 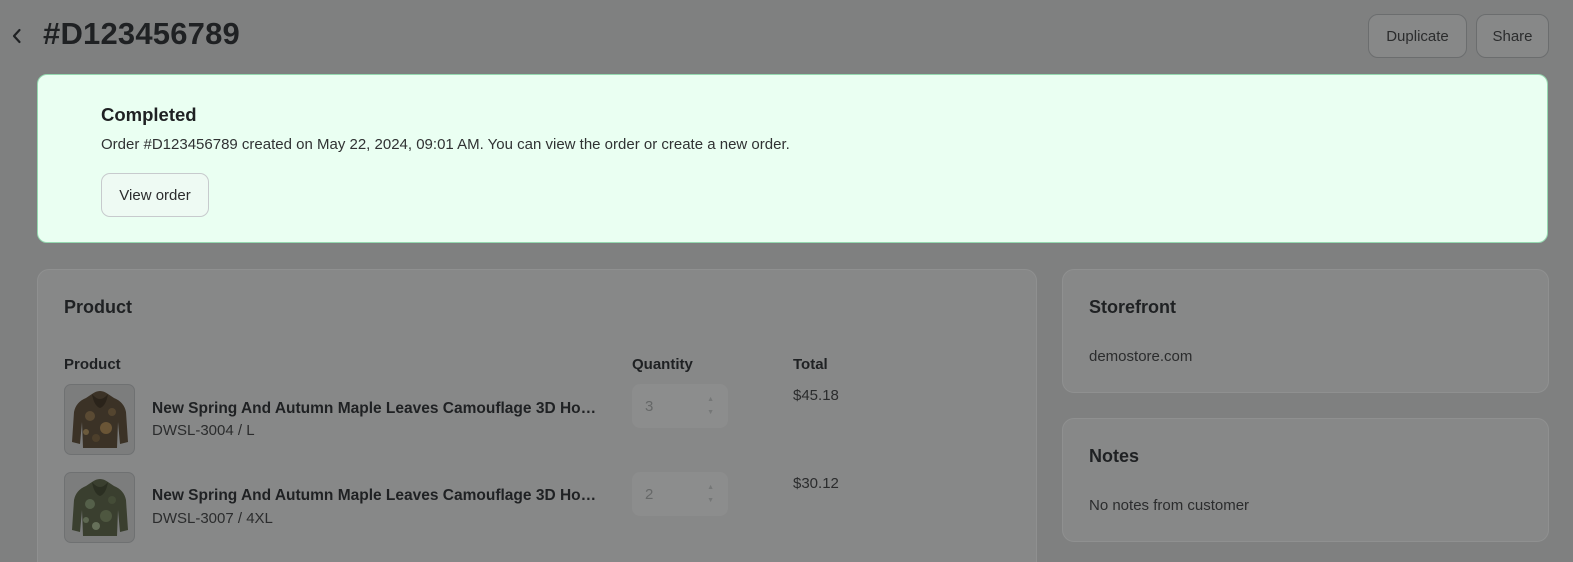 What do you see at coordinates (141, 33) in the screenshot?
I see `page-title: #D123456789` at bounding box center [141, 33].